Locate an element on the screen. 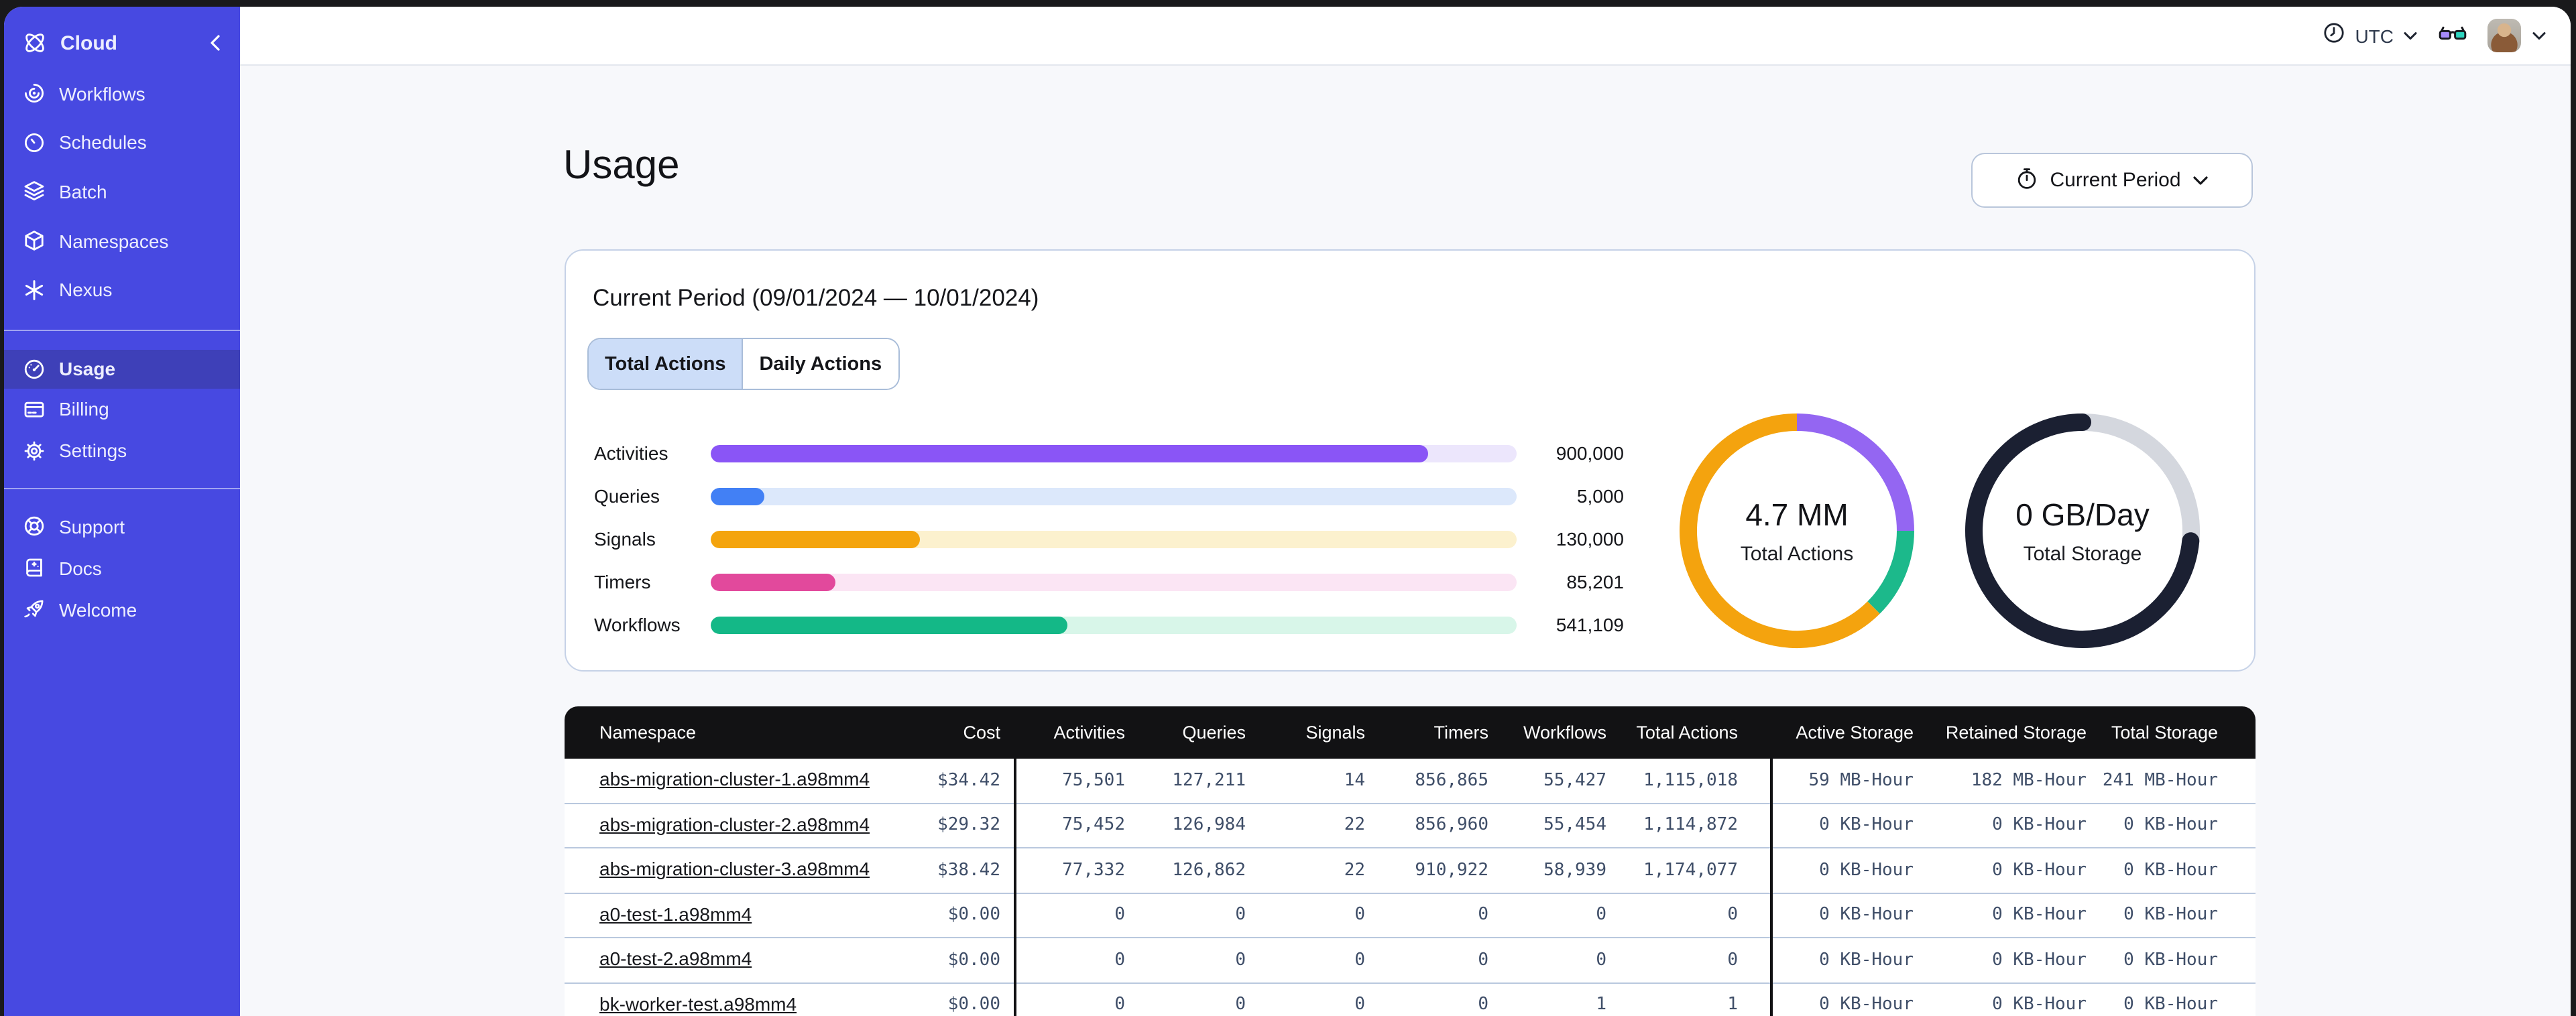 The height and width of the screenshot is (1016, 2576). table-cell: $34.42 is located at coordinates (968, 780).